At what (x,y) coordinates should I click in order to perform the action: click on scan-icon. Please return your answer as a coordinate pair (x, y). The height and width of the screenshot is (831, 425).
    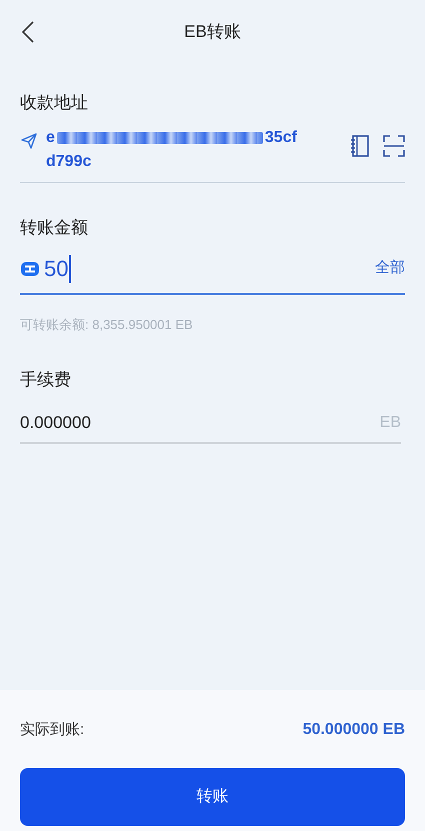
    Looking at the image, I should click on (394, 146).